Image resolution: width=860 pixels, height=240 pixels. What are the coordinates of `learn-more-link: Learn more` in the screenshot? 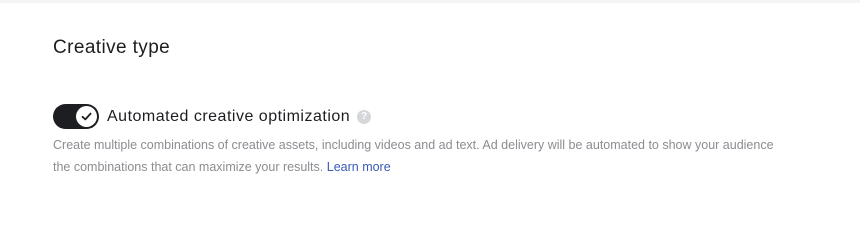 It's located at (359, 167).